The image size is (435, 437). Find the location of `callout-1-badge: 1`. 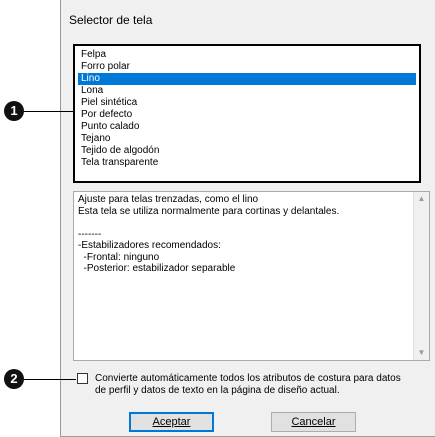

callout-1-badge: 1 is located at coordinates (14, 111).